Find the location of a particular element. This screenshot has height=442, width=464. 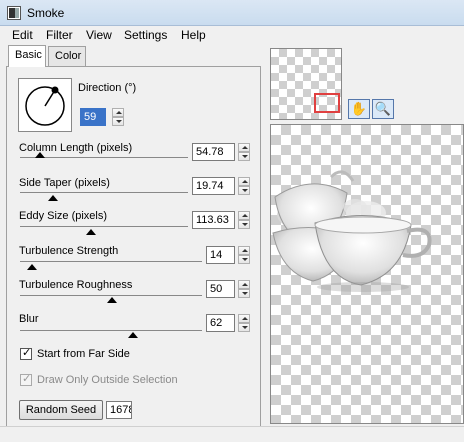

app-icon is located at coordinates (14, 13).